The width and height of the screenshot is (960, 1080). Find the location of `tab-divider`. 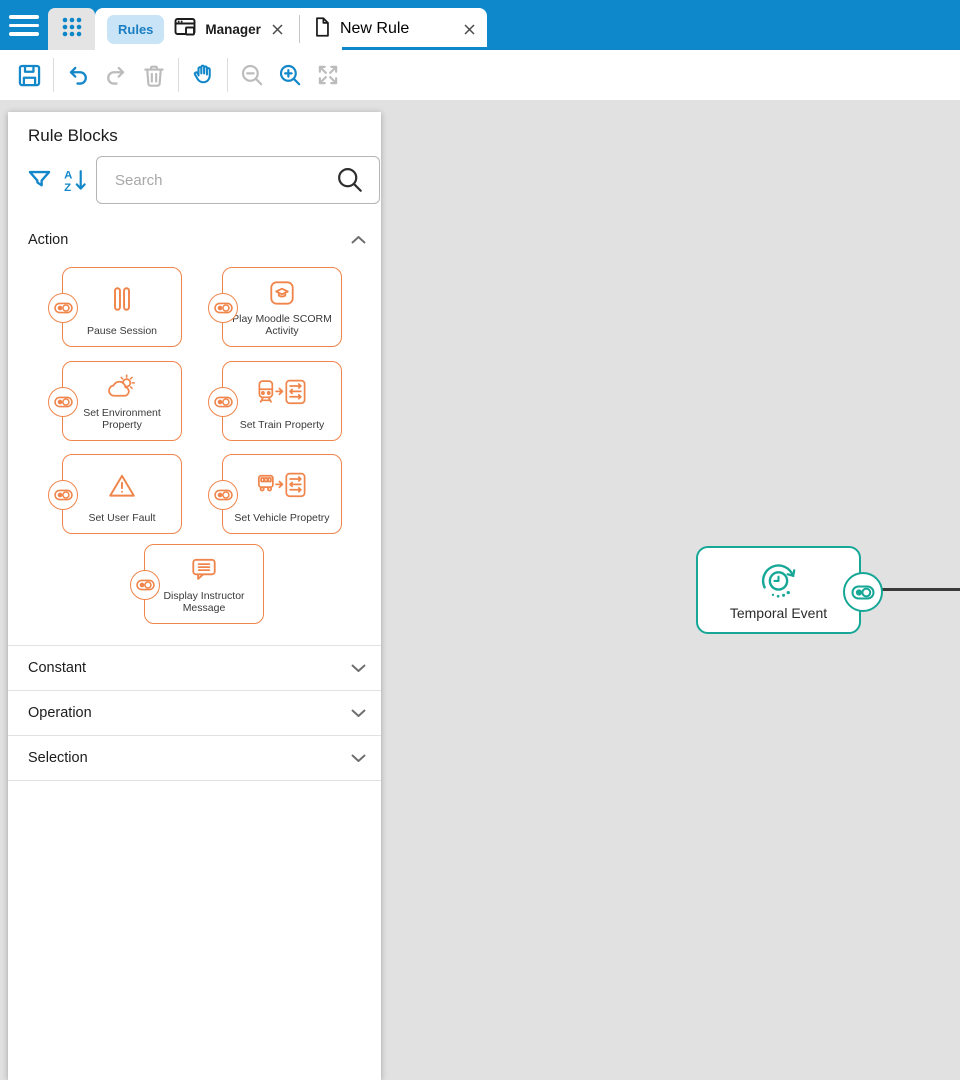

tab-divider is located at coordinates (299, 29).